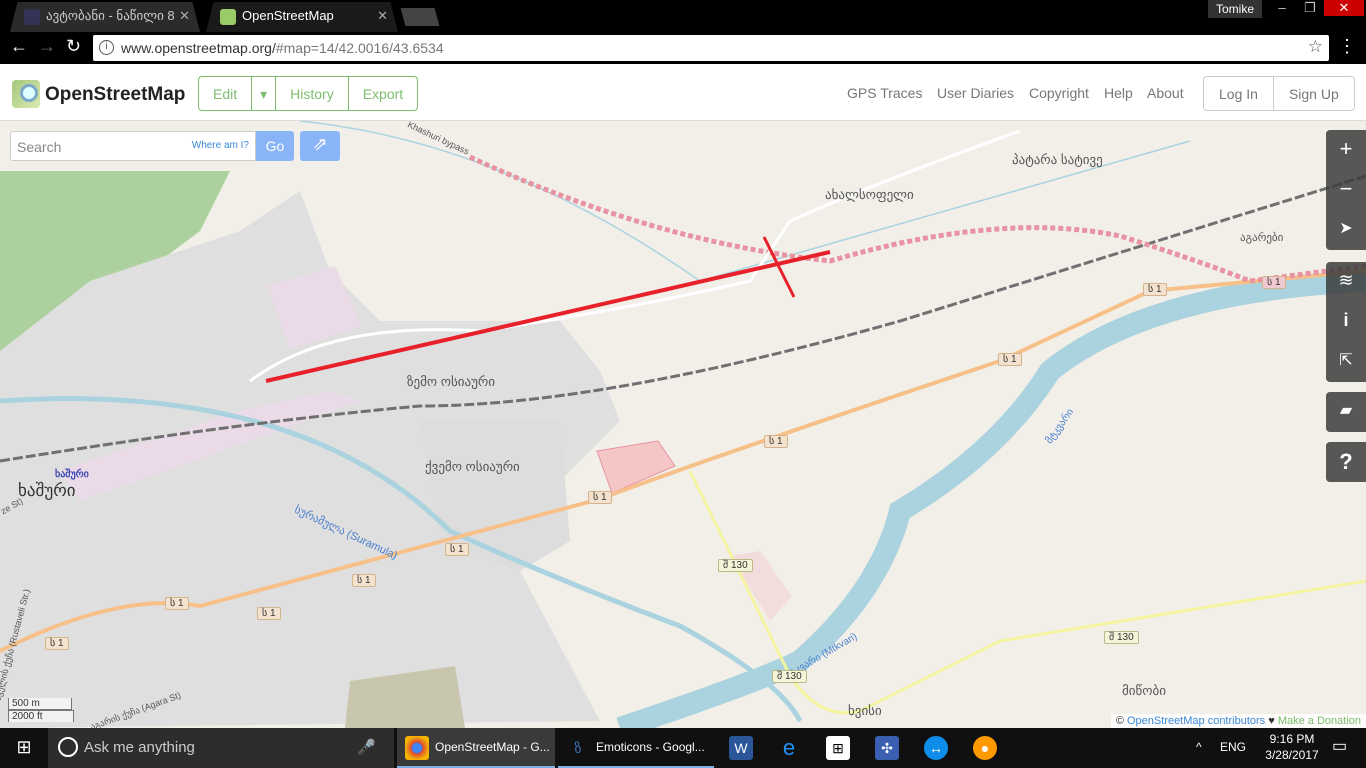 This screenshot has width=1366, height=768. What do you see at coordinates (1235, 9) in the screenshot?
I see `profile-button: Tomike` at bounding box center [1235, 9].